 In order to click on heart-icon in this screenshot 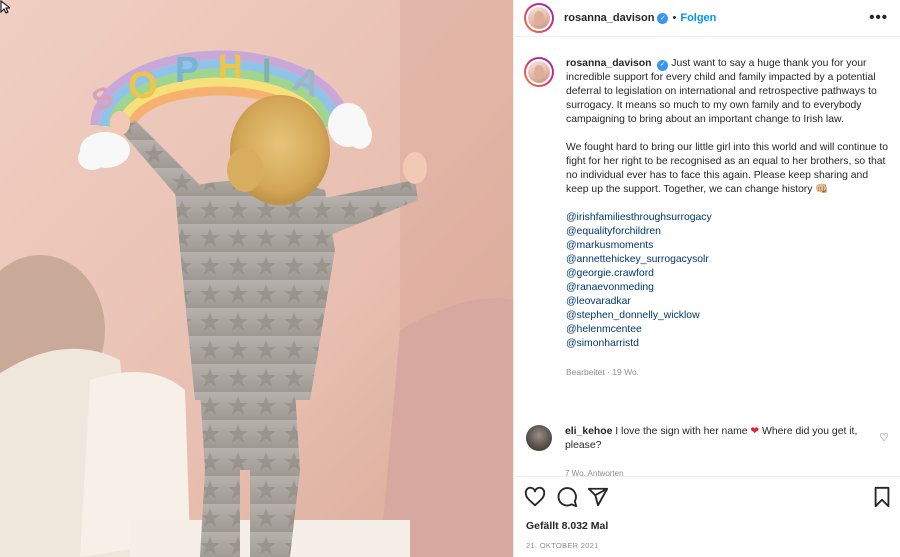, I will do `click(535, 497)`.